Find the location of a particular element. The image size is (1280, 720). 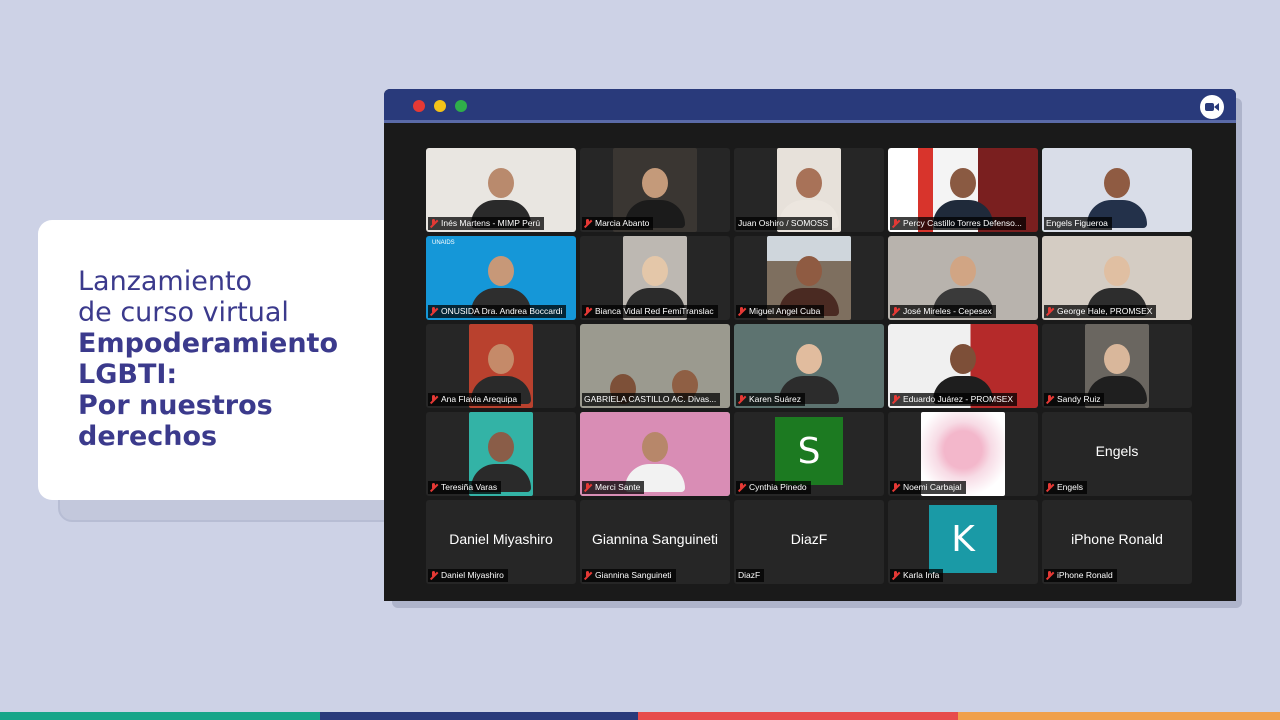

name-label: Miguel Angel Cuba is located at coordinates (780, 311).